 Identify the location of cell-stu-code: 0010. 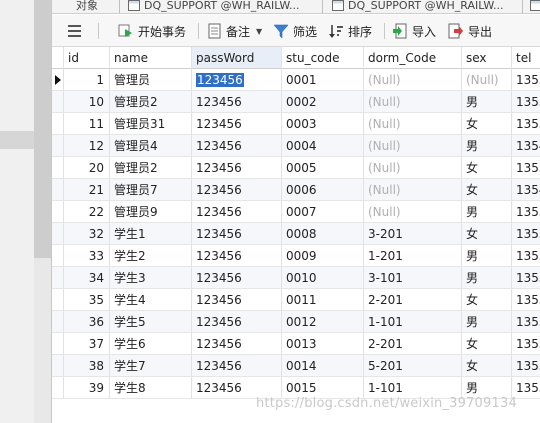
(323, 278).